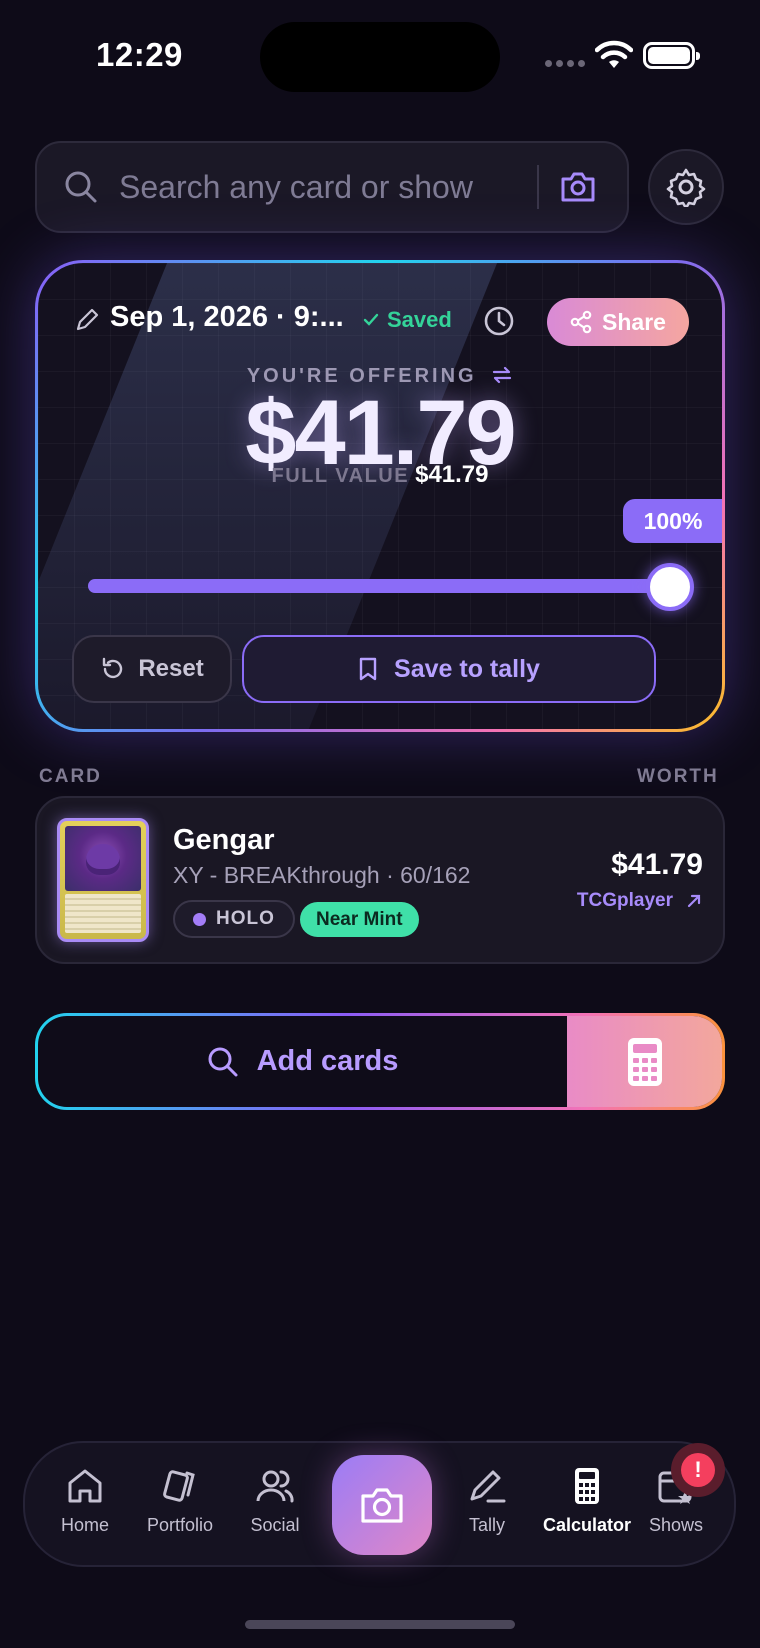  What do you see at coordinates (587, 1525) in the screenshot?
I see `tab-calculator-label: Calculator` at bounding box center [587, 1525].